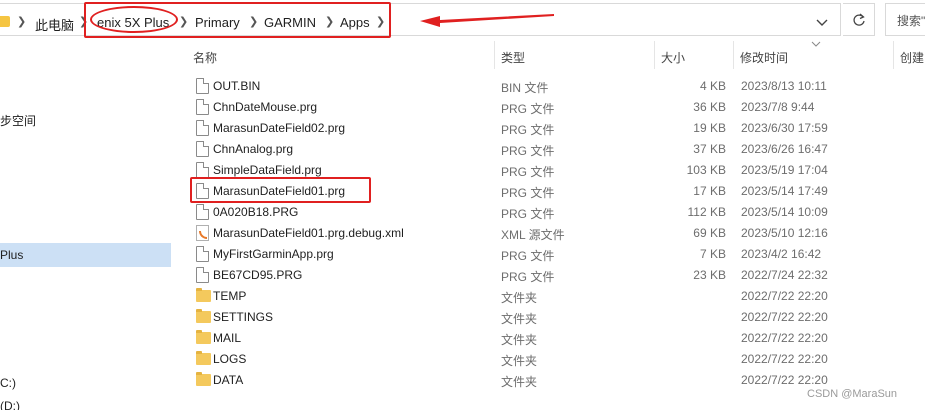 The image size is (925, 410). I want to click on file-name: SETTINGS, so click(243, 317).